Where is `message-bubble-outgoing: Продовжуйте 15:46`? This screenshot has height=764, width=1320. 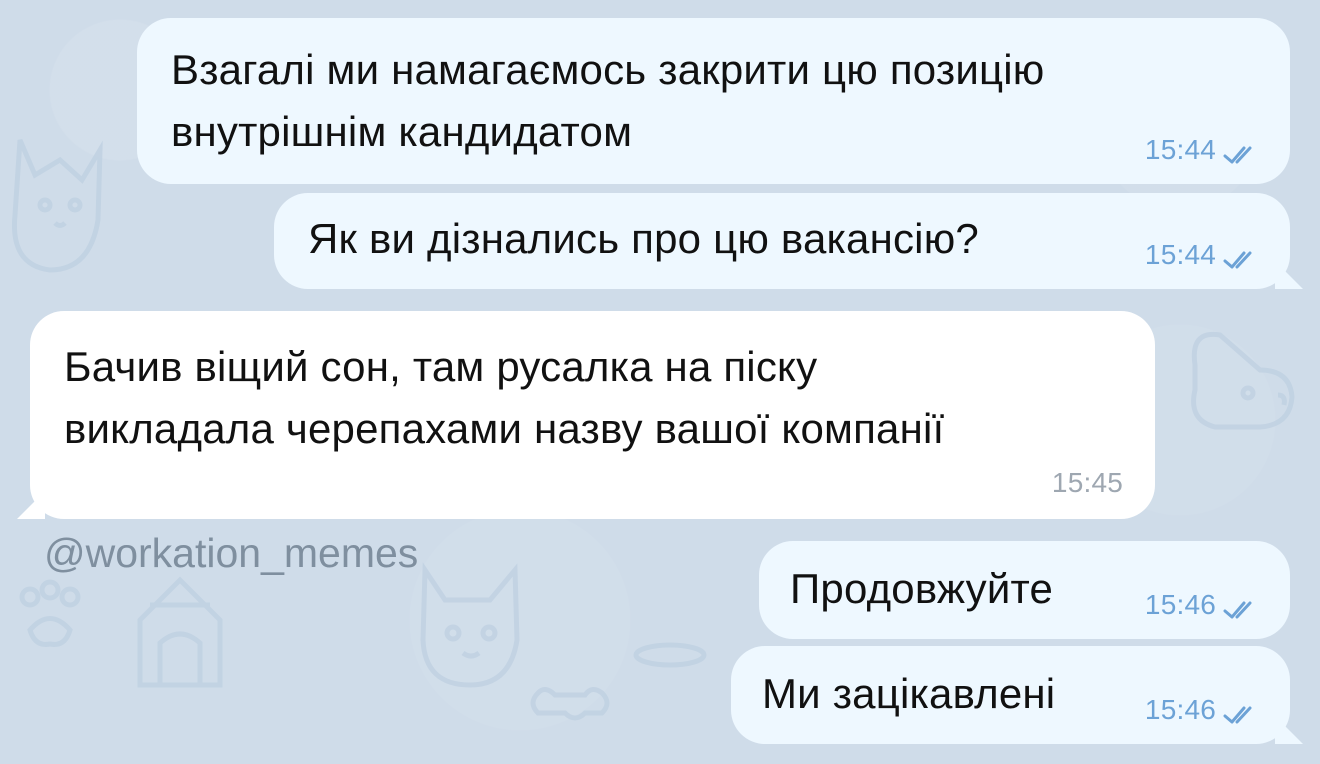
message-bubble-outgoing: Продовжуйте 15:46 is located at coordinates (1024, 590).